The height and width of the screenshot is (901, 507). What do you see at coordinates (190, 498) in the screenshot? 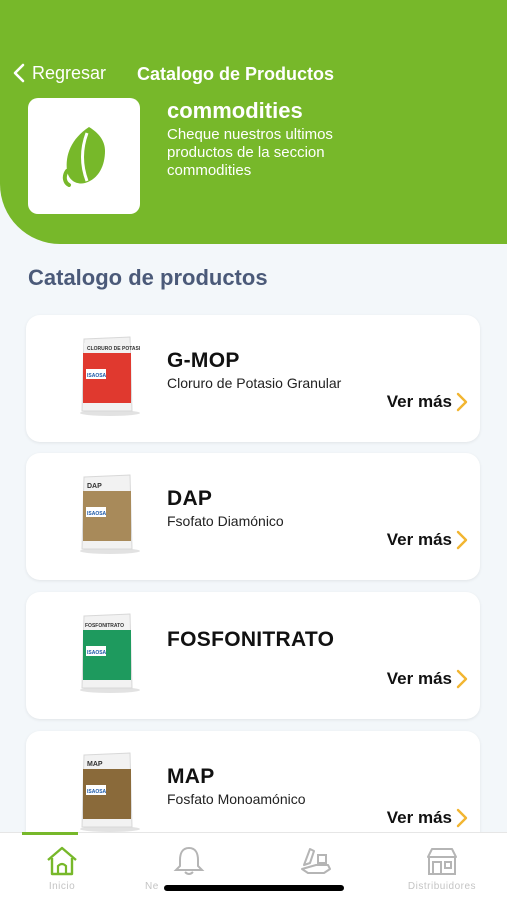
I see `product-name: DAP` at bounding box center [190, 498].